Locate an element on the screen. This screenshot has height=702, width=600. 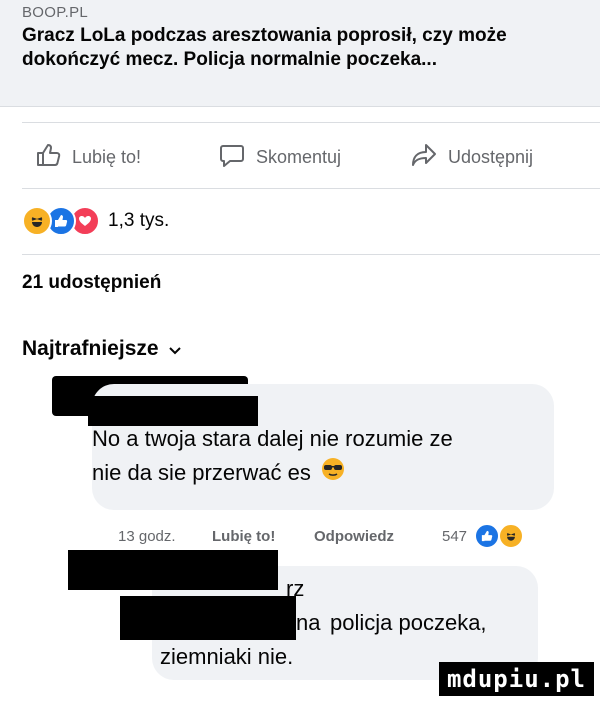
sort-label: Najtrafniejsze is located at coordinates (90, 348).